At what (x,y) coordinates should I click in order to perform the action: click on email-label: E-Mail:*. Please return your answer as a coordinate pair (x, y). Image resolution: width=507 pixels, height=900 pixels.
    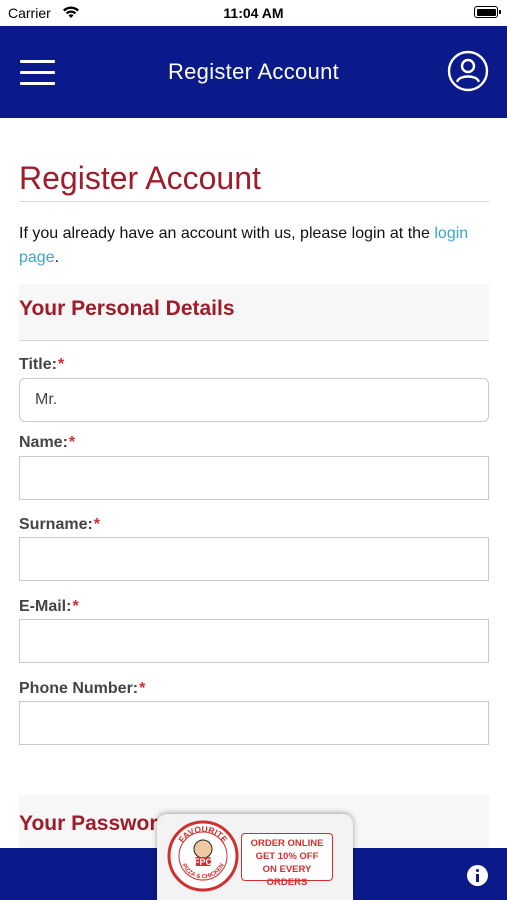
    Looking at the image, I should click on (49, 607).